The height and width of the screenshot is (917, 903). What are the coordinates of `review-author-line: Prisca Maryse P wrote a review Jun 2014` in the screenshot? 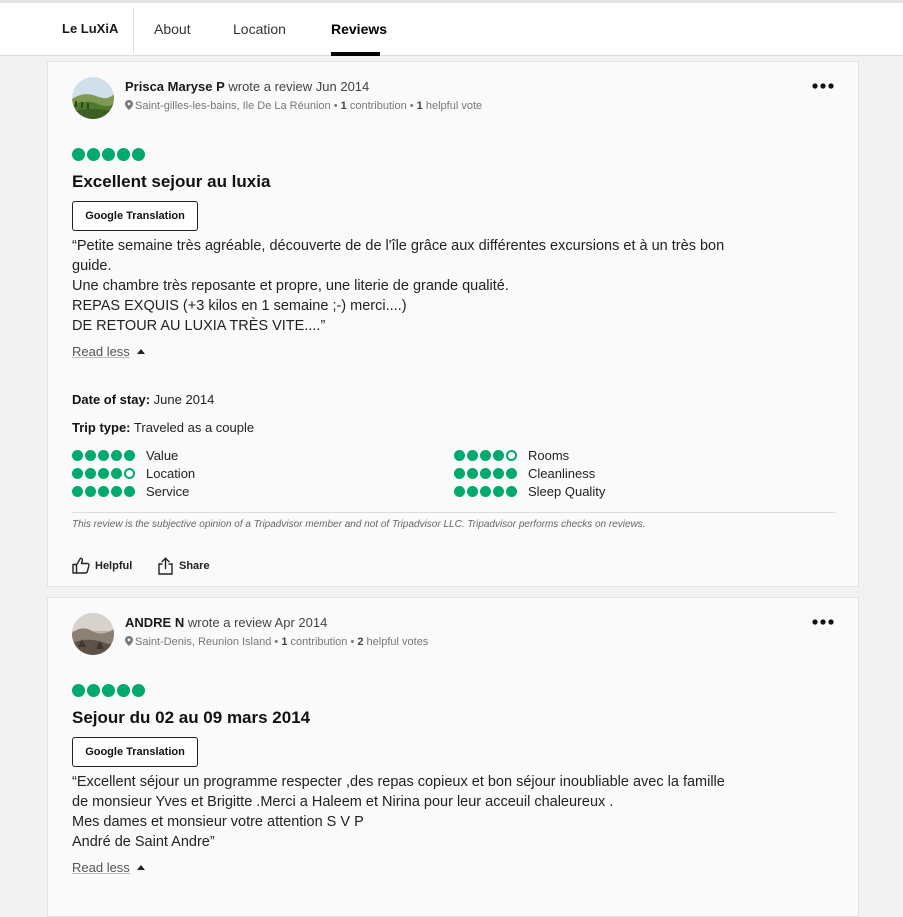 It's located at (247, 86).